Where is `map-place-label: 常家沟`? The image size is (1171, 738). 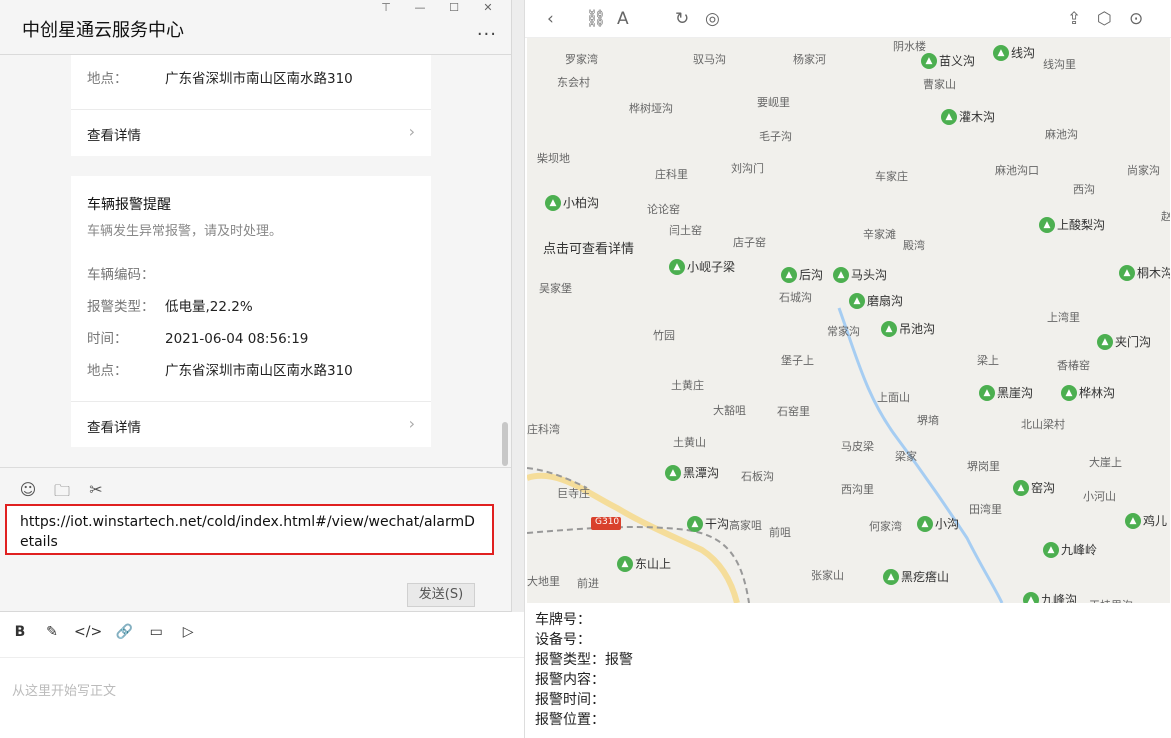
map-place-label: 常家沟 is located at coordinates (843, 331).